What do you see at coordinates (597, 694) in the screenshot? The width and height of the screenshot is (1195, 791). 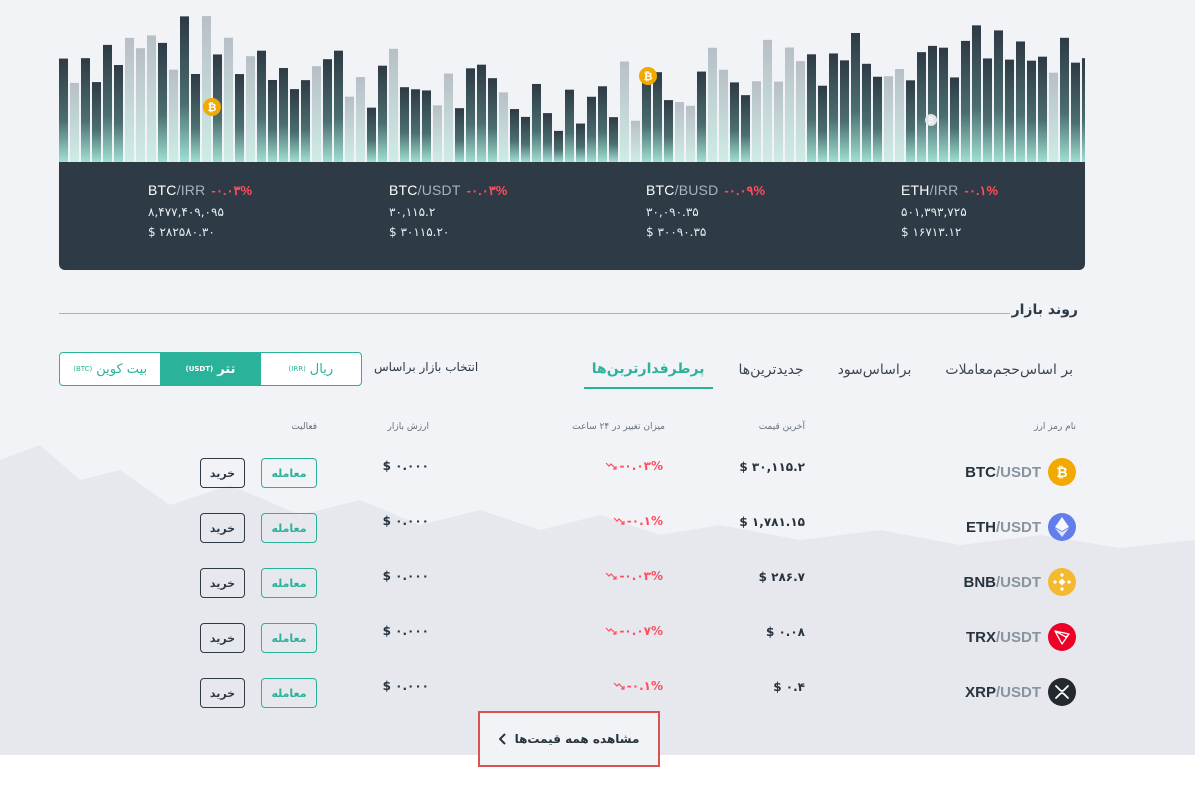 I see `table-row: XRP/USDT $ ۰.۴ -۰.۱% $ ۰.۰۰۰ معامله خرید` at bounding box center [597, 694].